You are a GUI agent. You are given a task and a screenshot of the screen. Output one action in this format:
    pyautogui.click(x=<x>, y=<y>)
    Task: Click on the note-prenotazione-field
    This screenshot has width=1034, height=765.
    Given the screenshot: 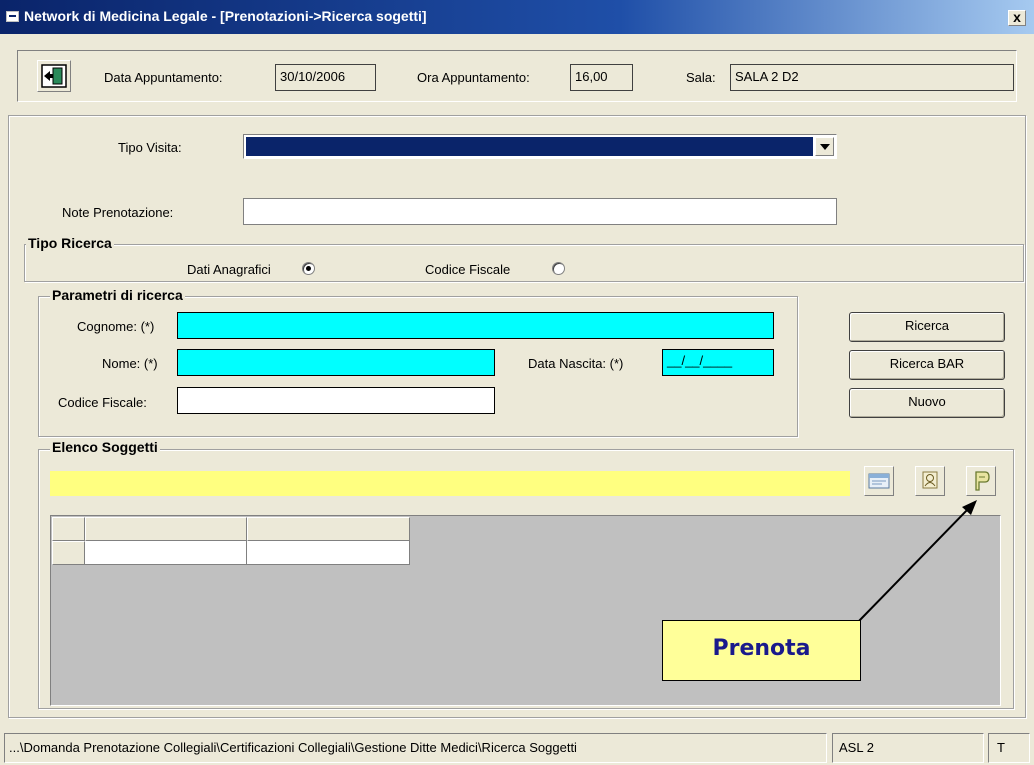 What is the action you would take?
    pyautogui.click(x=540, y=211)
    